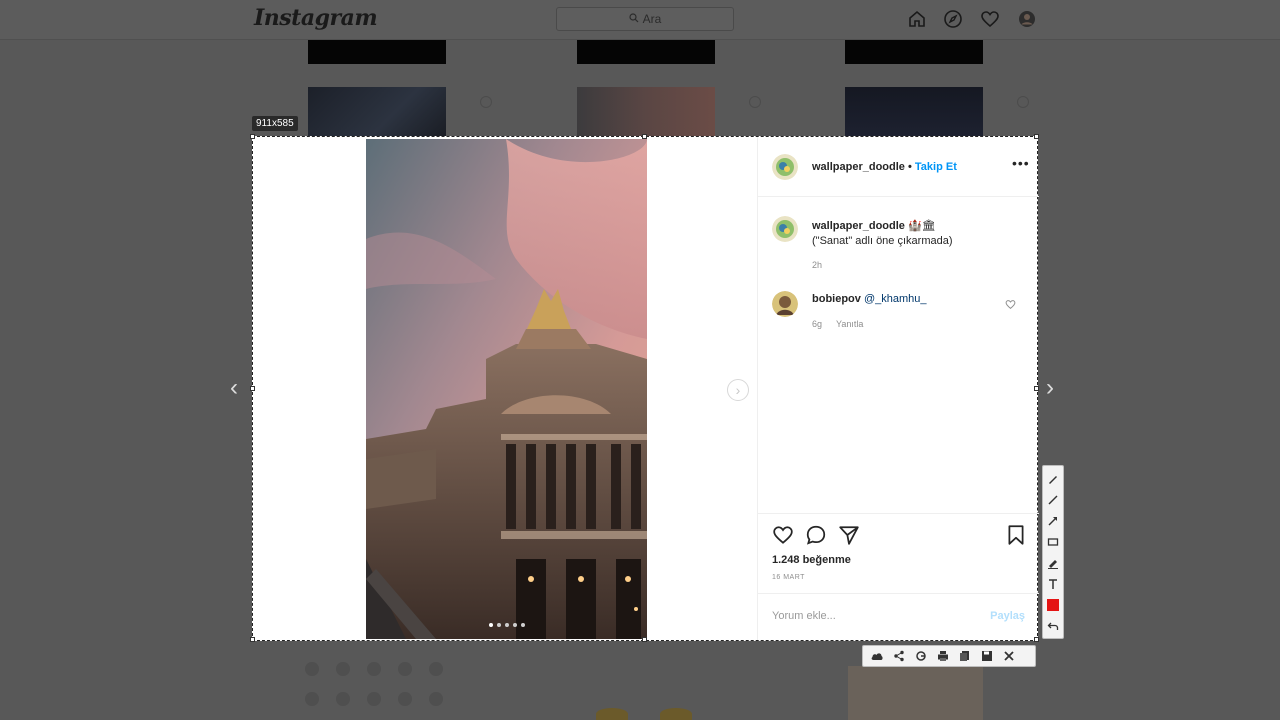 This screenshot has height=720, width=1280. What do you see at coordinates (652, 19) in the screenshot?
I see `search-placeholder: Ara` at bounding box center [652, 19].